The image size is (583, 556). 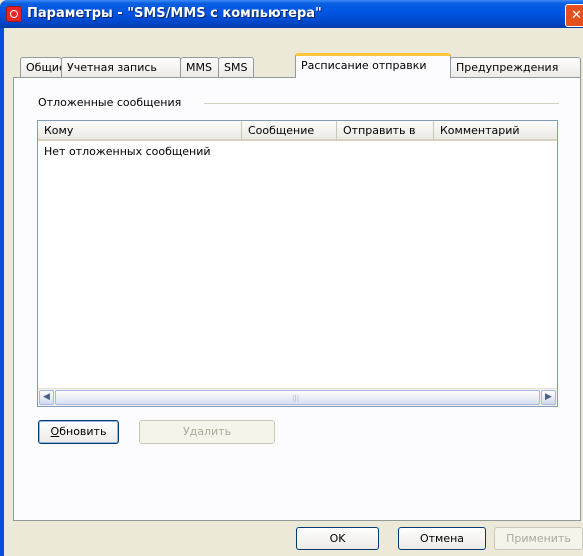 I want to click on column-header-message: Сообщение, so click(x=289, y=131).